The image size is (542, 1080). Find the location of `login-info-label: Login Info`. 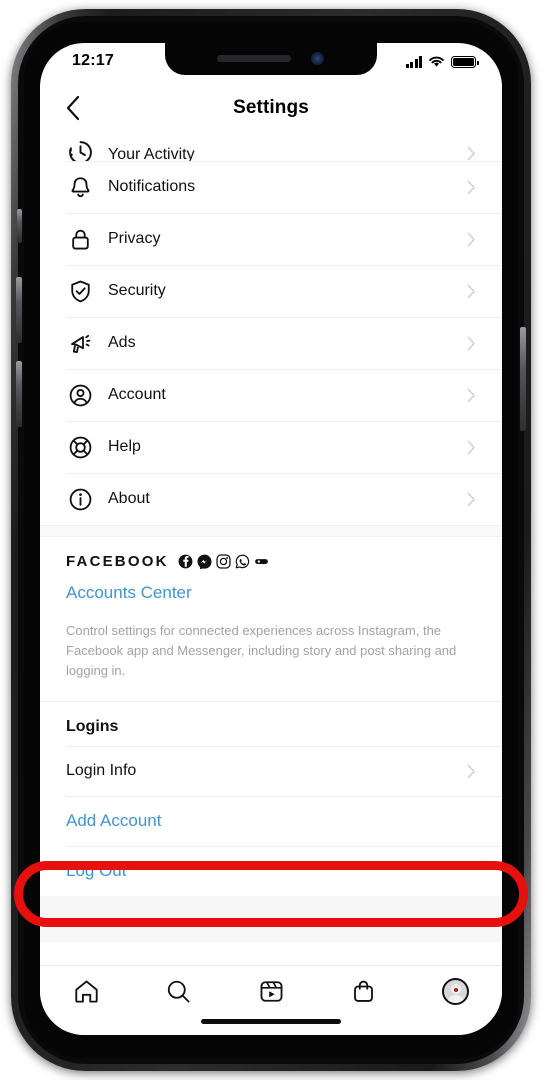

login-info-label: Login Info is located at coordinates (101, 771).